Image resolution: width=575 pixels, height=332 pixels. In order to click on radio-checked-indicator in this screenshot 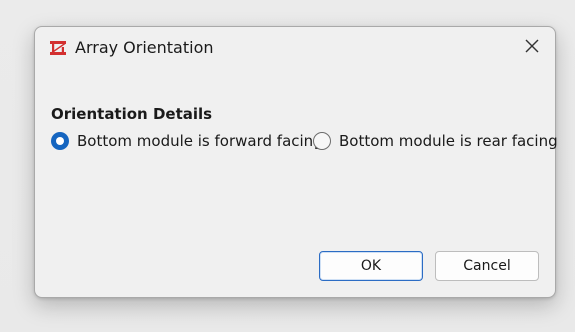, I will do `click(60, 141)`.